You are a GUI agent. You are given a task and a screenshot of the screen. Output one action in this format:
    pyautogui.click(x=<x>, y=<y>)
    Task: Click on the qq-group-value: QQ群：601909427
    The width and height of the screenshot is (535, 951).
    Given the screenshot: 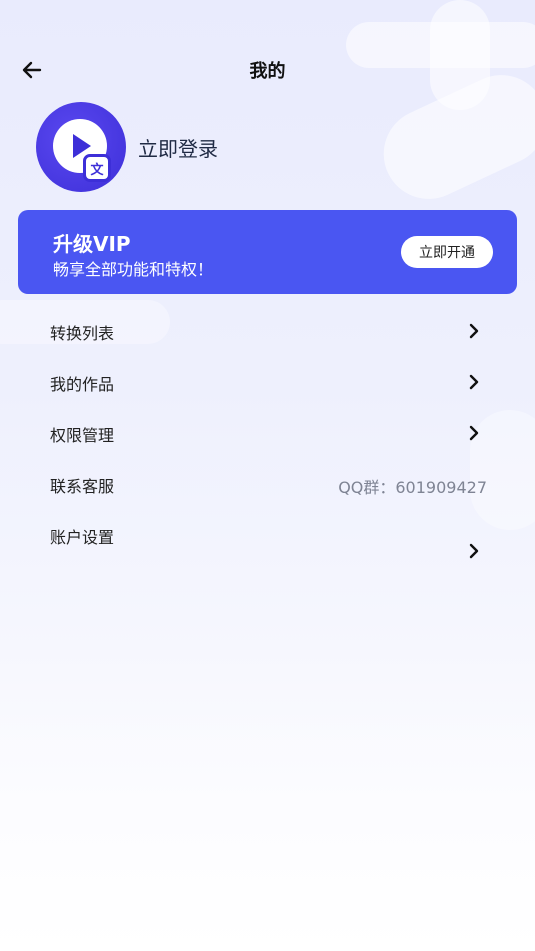 What is the action you would take?
    pyautogui.click(x=412, y=487)
    